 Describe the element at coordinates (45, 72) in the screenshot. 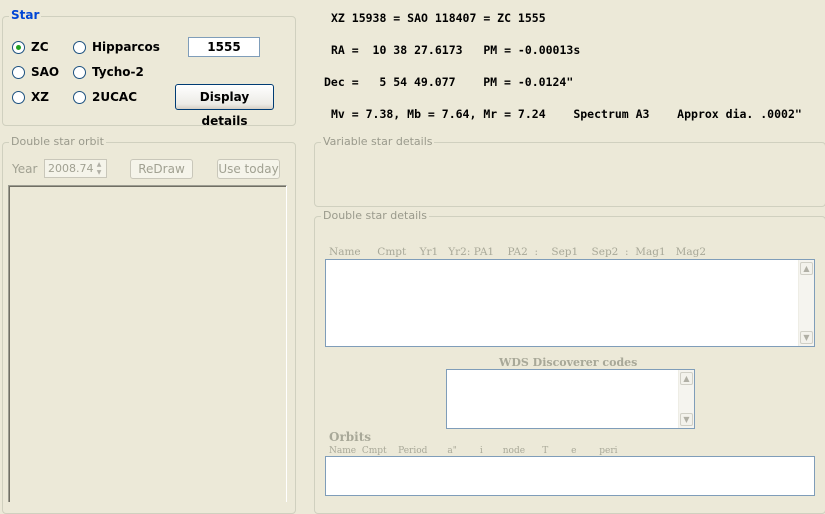

I see `radio-sao-label: SAO` at that location.